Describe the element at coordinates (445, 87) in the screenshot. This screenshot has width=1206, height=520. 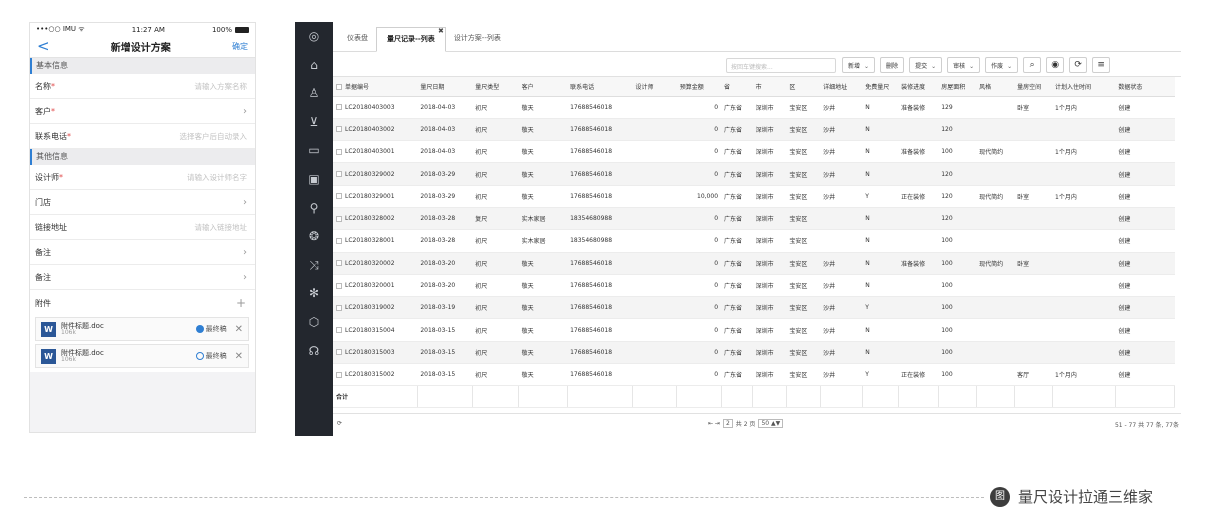
I see `column-header: 量尺日期` at that location.